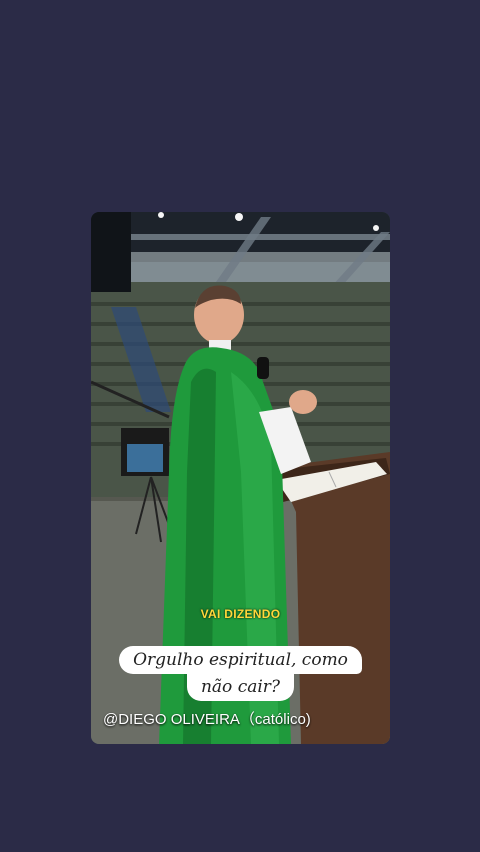 This screenshot has width=480, height=852. Describe the element at coordinates (303, 402) in the screenshot. I see `priest-hand` at that location.